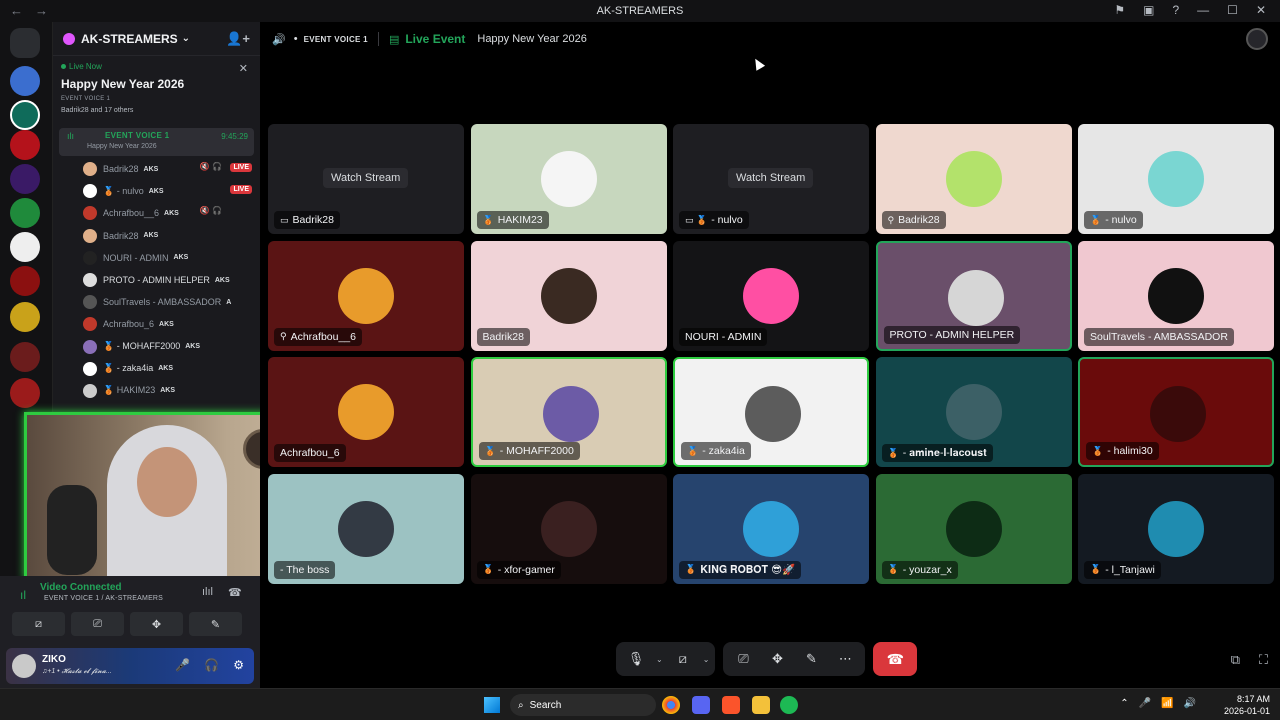 This screenshot has width=1280, height=720. Describe the element at coordinates (38, 624) in the screenshot. I see `camera-off-button: ⧄` at that location.